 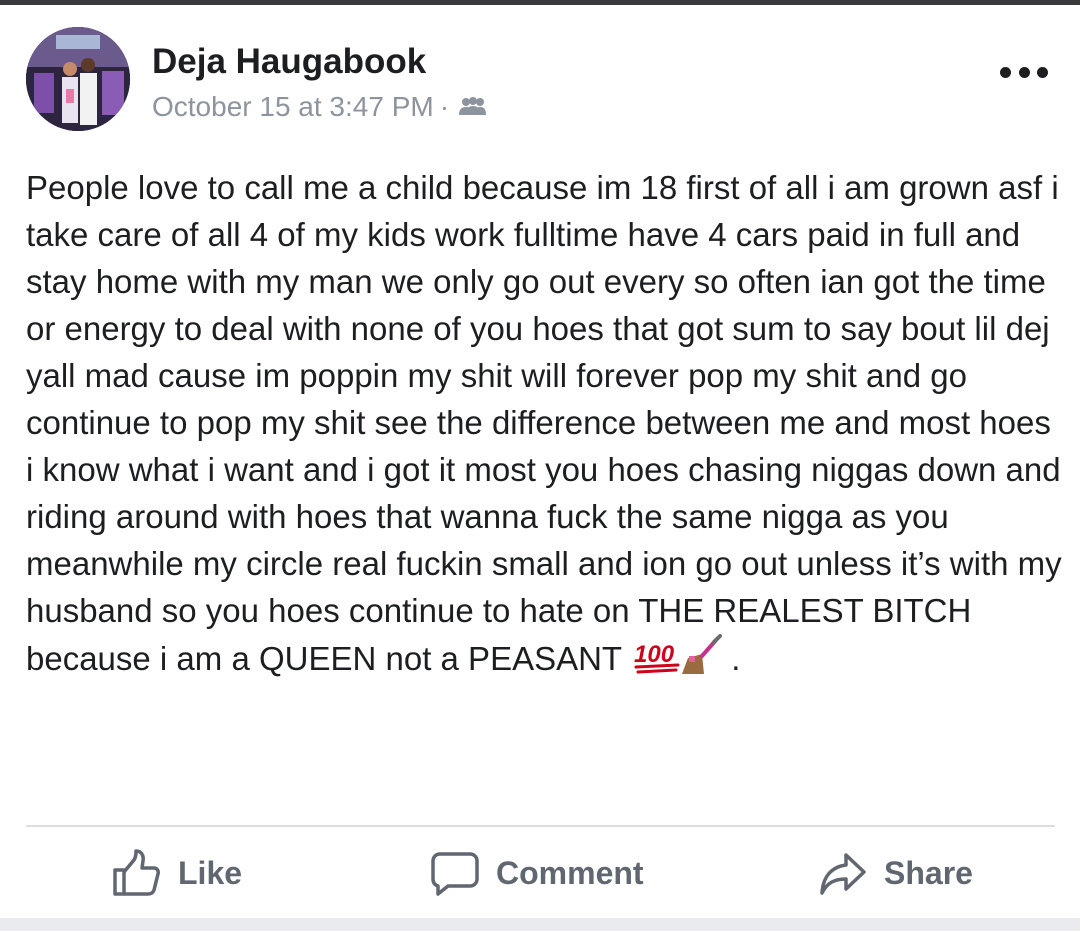 I want to click on share-label: Share, so click(x=928, y=872).